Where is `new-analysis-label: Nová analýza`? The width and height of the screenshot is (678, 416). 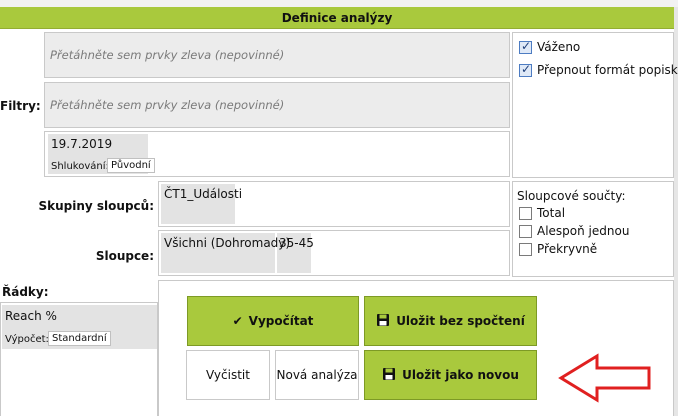
new-analysis-label: Nová analýza is located at coordinates (317, 375).